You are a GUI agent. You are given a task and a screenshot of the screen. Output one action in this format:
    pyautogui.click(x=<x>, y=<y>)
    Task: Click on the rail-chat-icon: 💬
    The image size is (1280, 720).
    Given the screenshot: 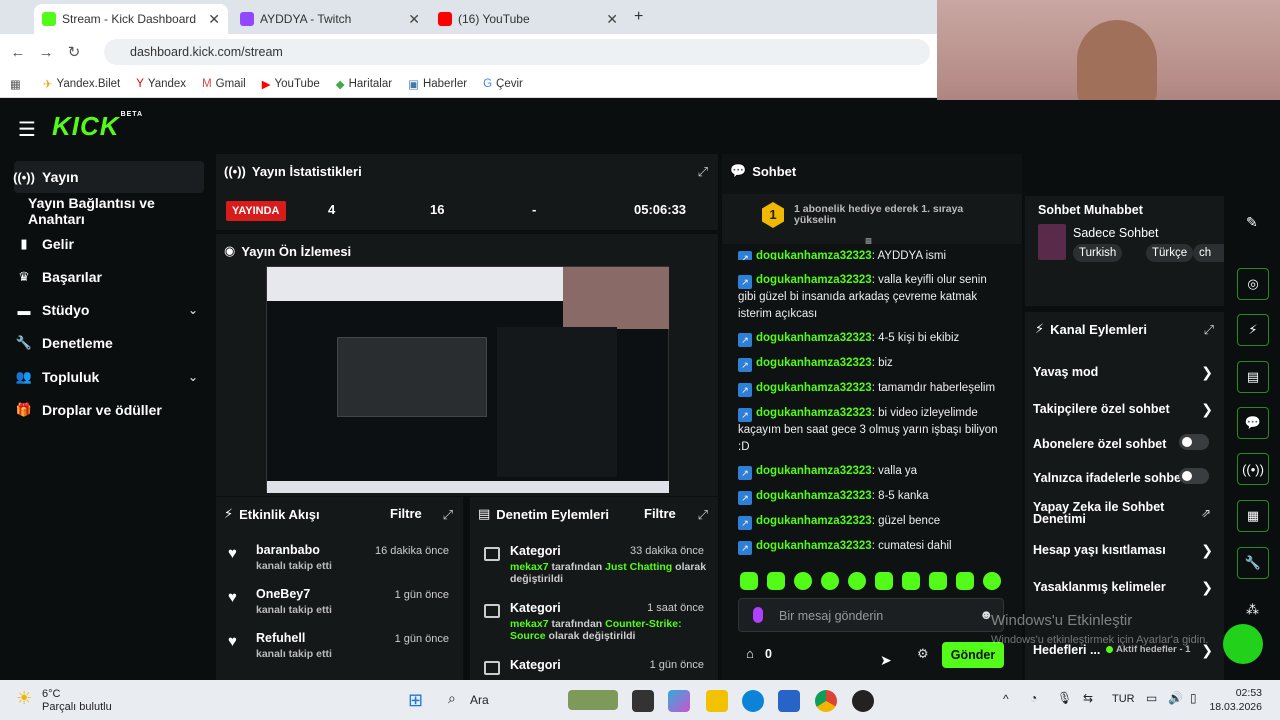 What is the action you would take?
    pyautogui.click(x=1253, y=423)
    